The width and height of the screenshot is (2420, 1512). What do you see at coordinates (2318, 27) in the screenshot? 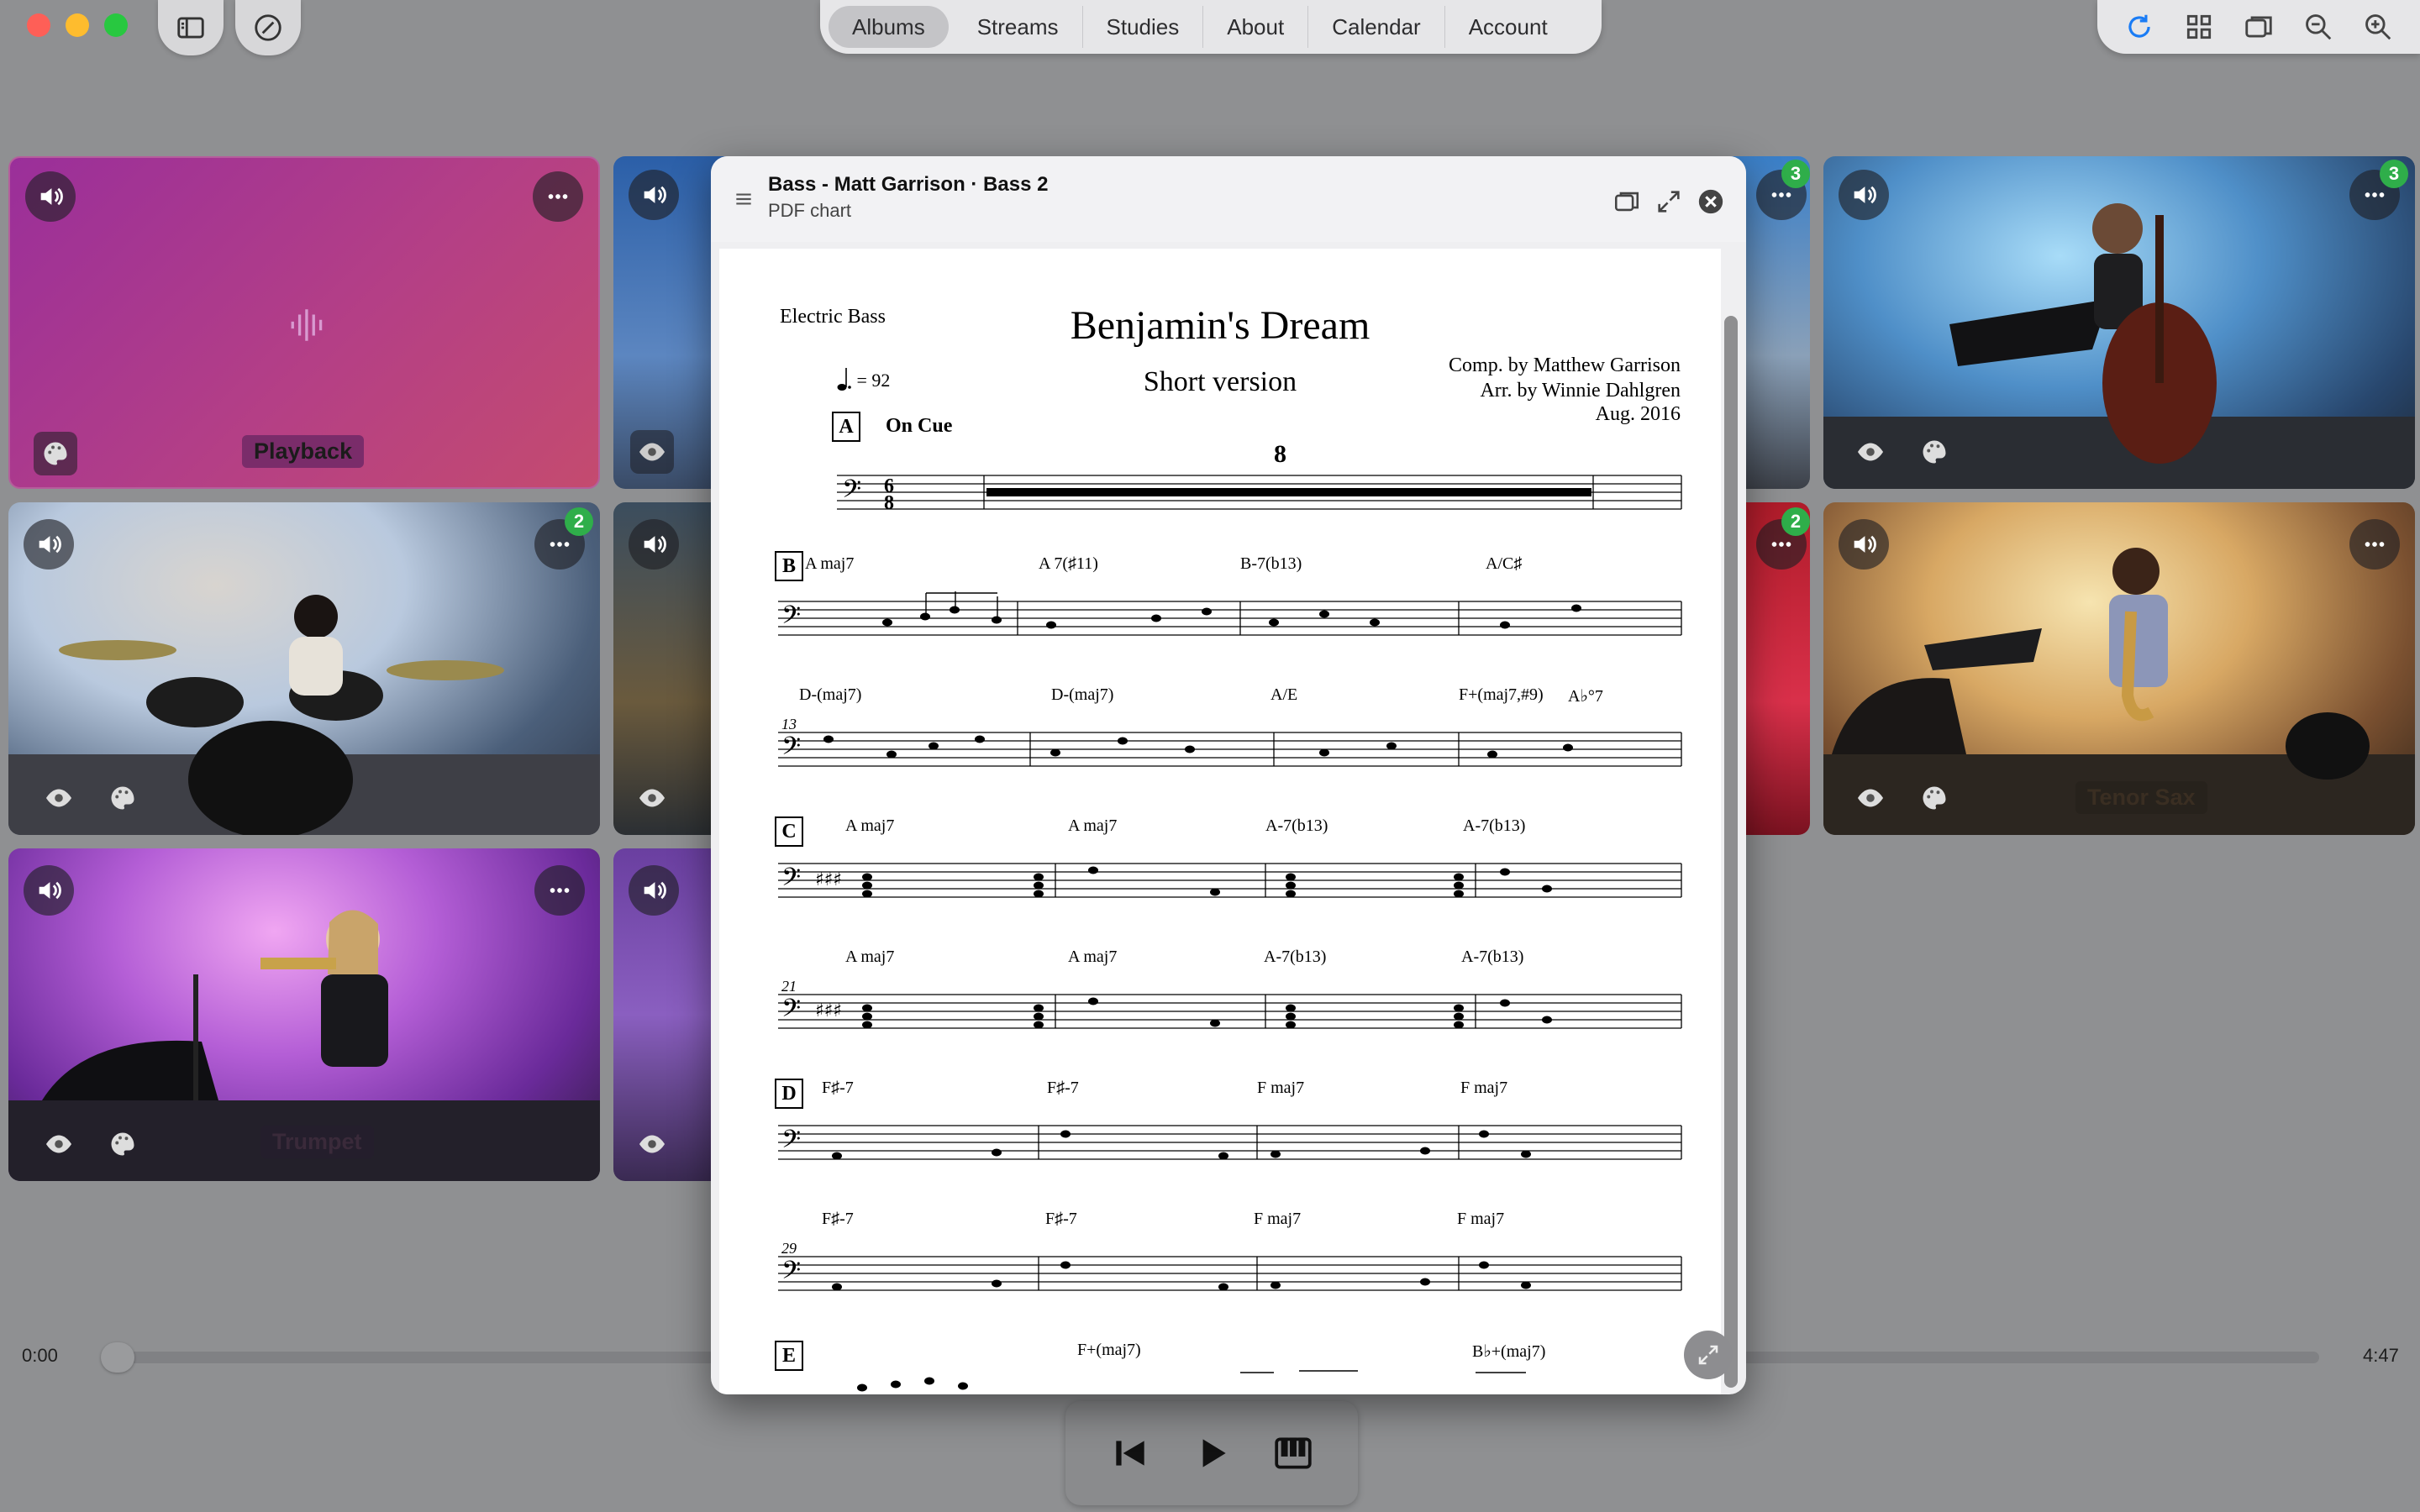
I see `zoom-out-icon` at bounding box center [2318, 27].